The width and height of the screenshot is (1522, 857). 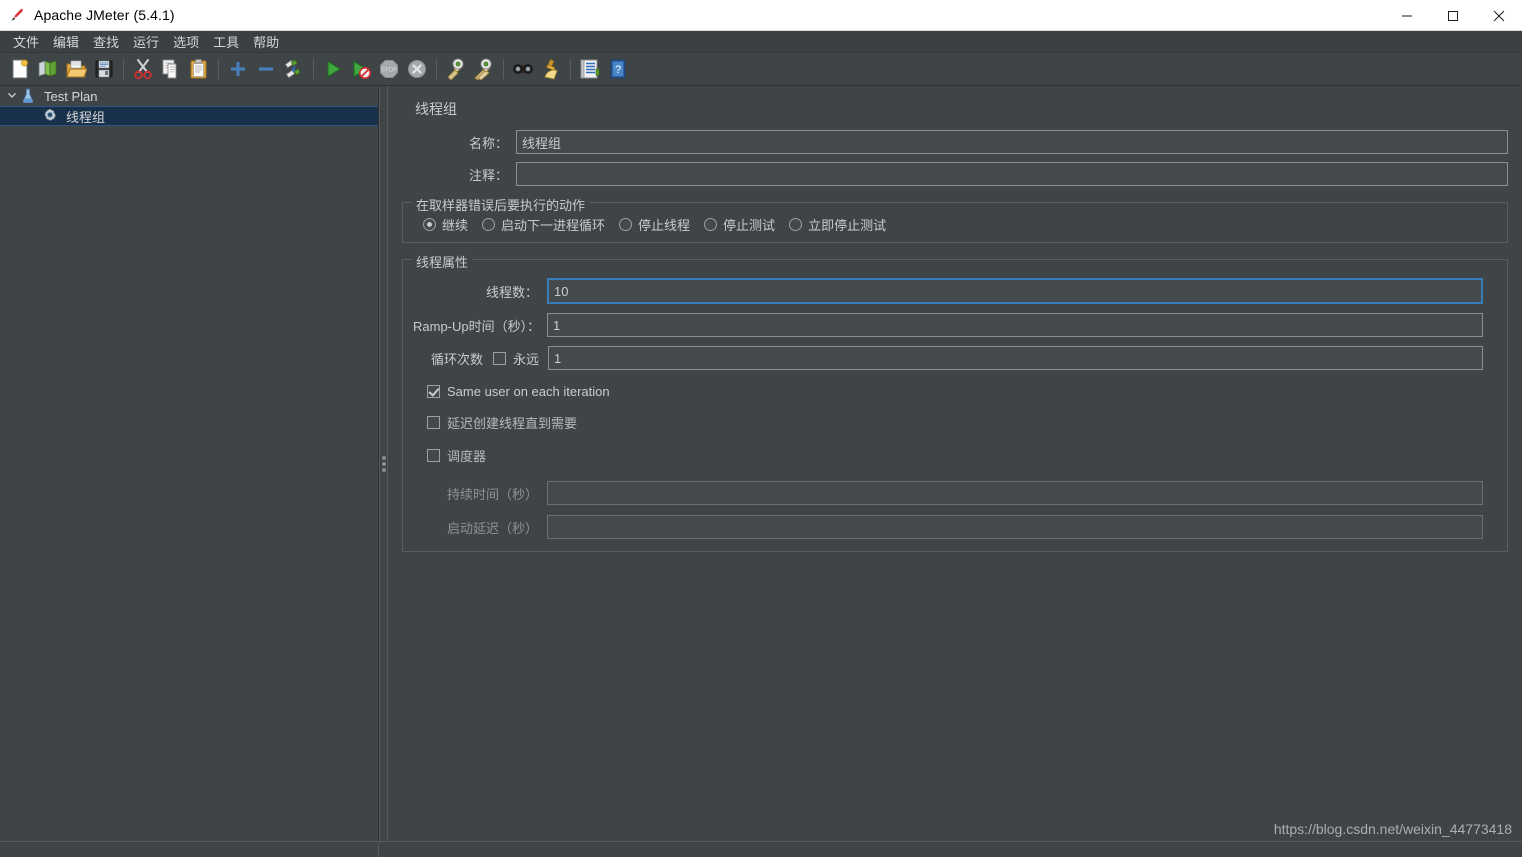 What do you see at coordinates (199, 69) in the screenshot?
I see `paste-icon` at bounding box center [199, 69].